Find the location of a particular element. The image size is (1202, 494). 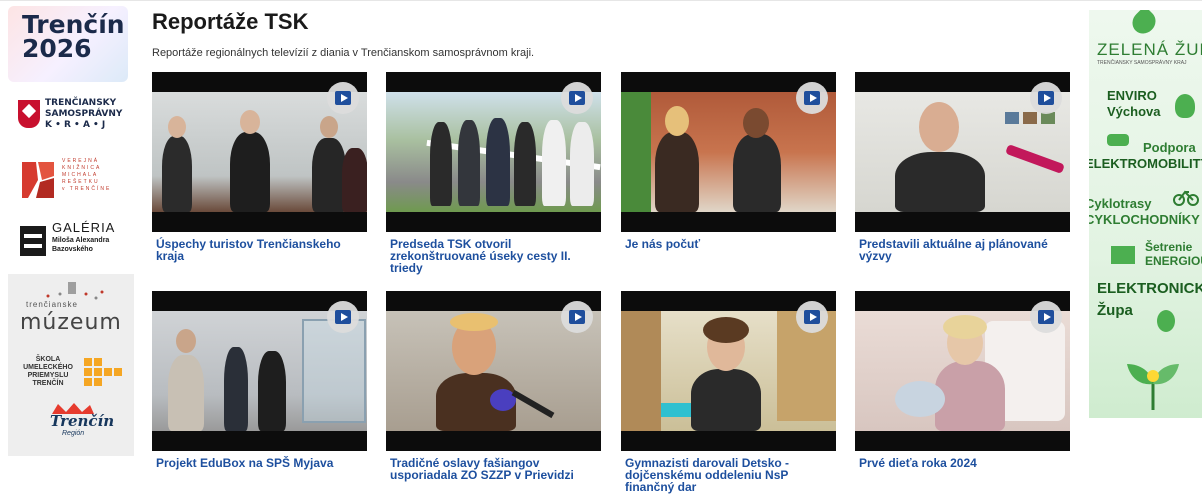

setrenie-label: Šetrenie is located at coordinates (1169, 247).